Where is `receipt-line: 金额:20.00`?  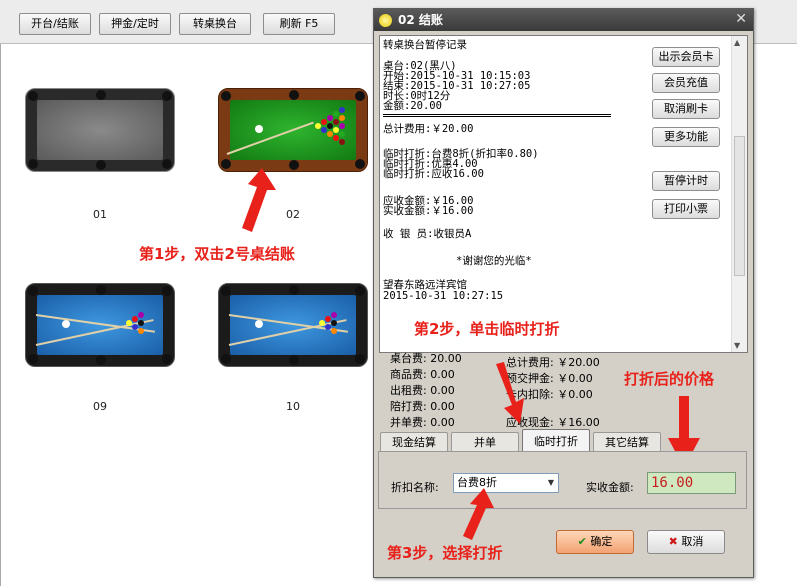
receipt-line: 金额:20.00 is located at coordinates (412, 106).